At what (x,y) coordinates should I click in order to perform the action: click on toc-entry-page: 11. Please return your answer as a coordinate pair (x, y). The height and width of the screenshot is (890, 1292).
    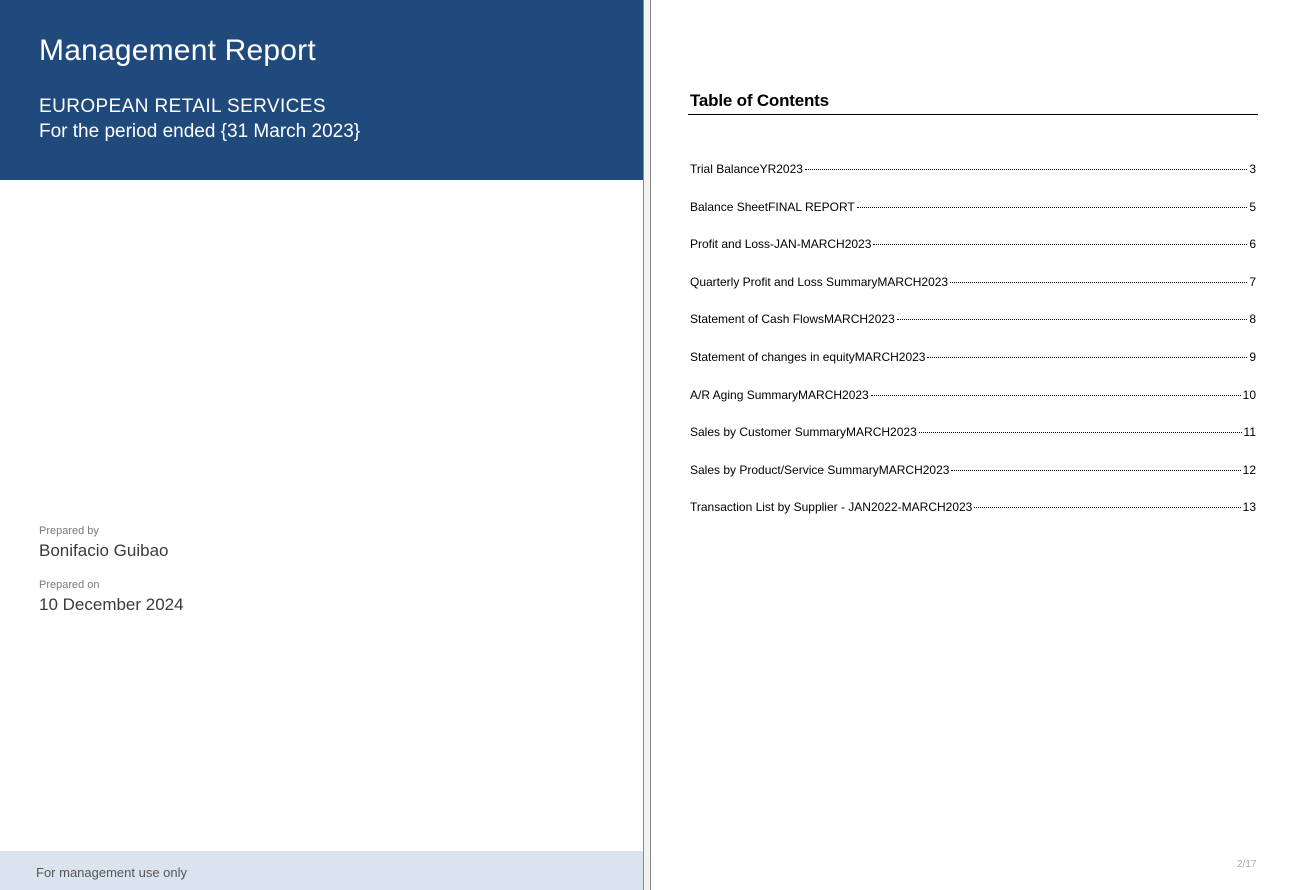
    Looking at the image, I should click on (1249, 432).